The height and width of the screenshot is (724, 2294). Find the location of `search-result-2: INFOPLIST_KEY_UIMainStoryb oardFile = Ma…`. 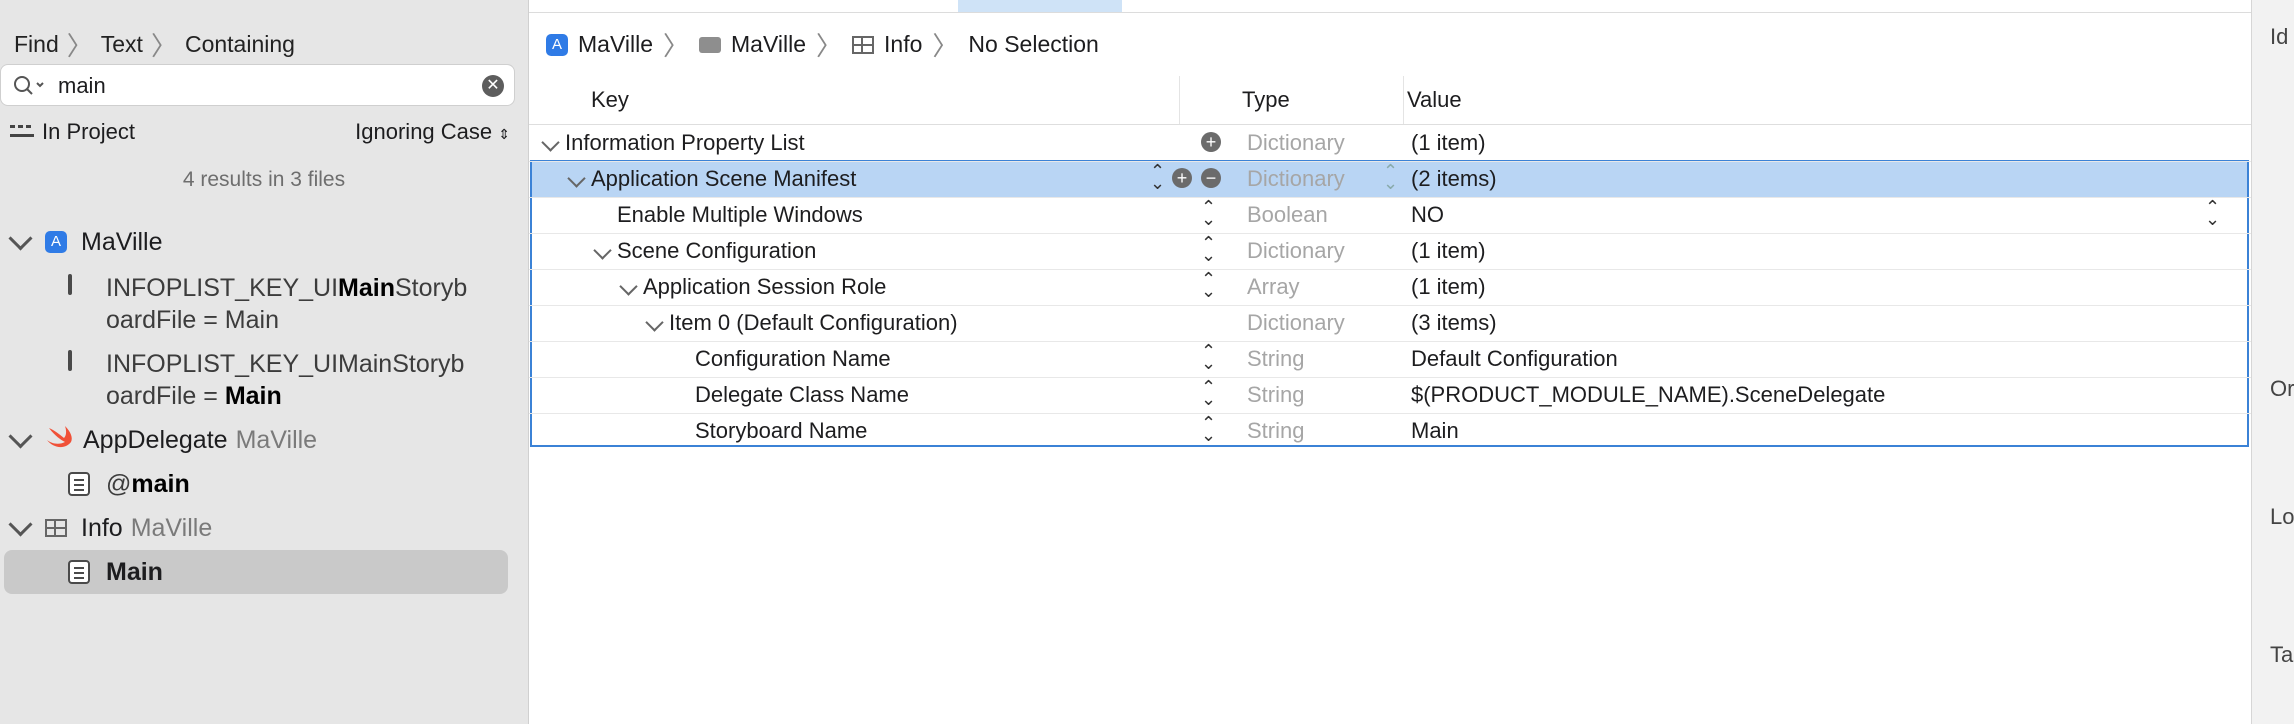

search-result-2: INFOPLIST_KEY_UIMainStoryb oardFile = Ma… is located at coordinates (266, 379).